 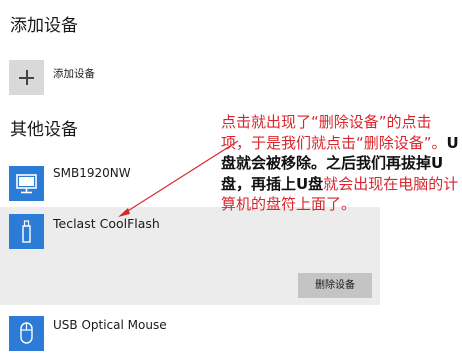 I want to click on annotation-part-1: 点击就出现了“删除设备”的点击项，于是我们就点击“删除设备”。, so click(x=334, y=132).